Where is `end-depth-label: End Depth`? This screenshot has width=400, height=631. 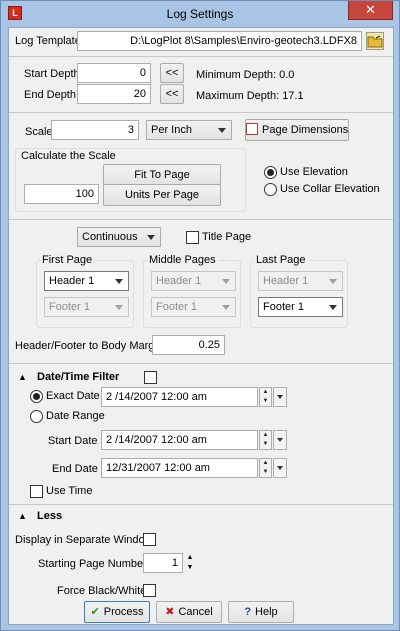 end-depth-label: End Depth is located at coordinates (50, 95).